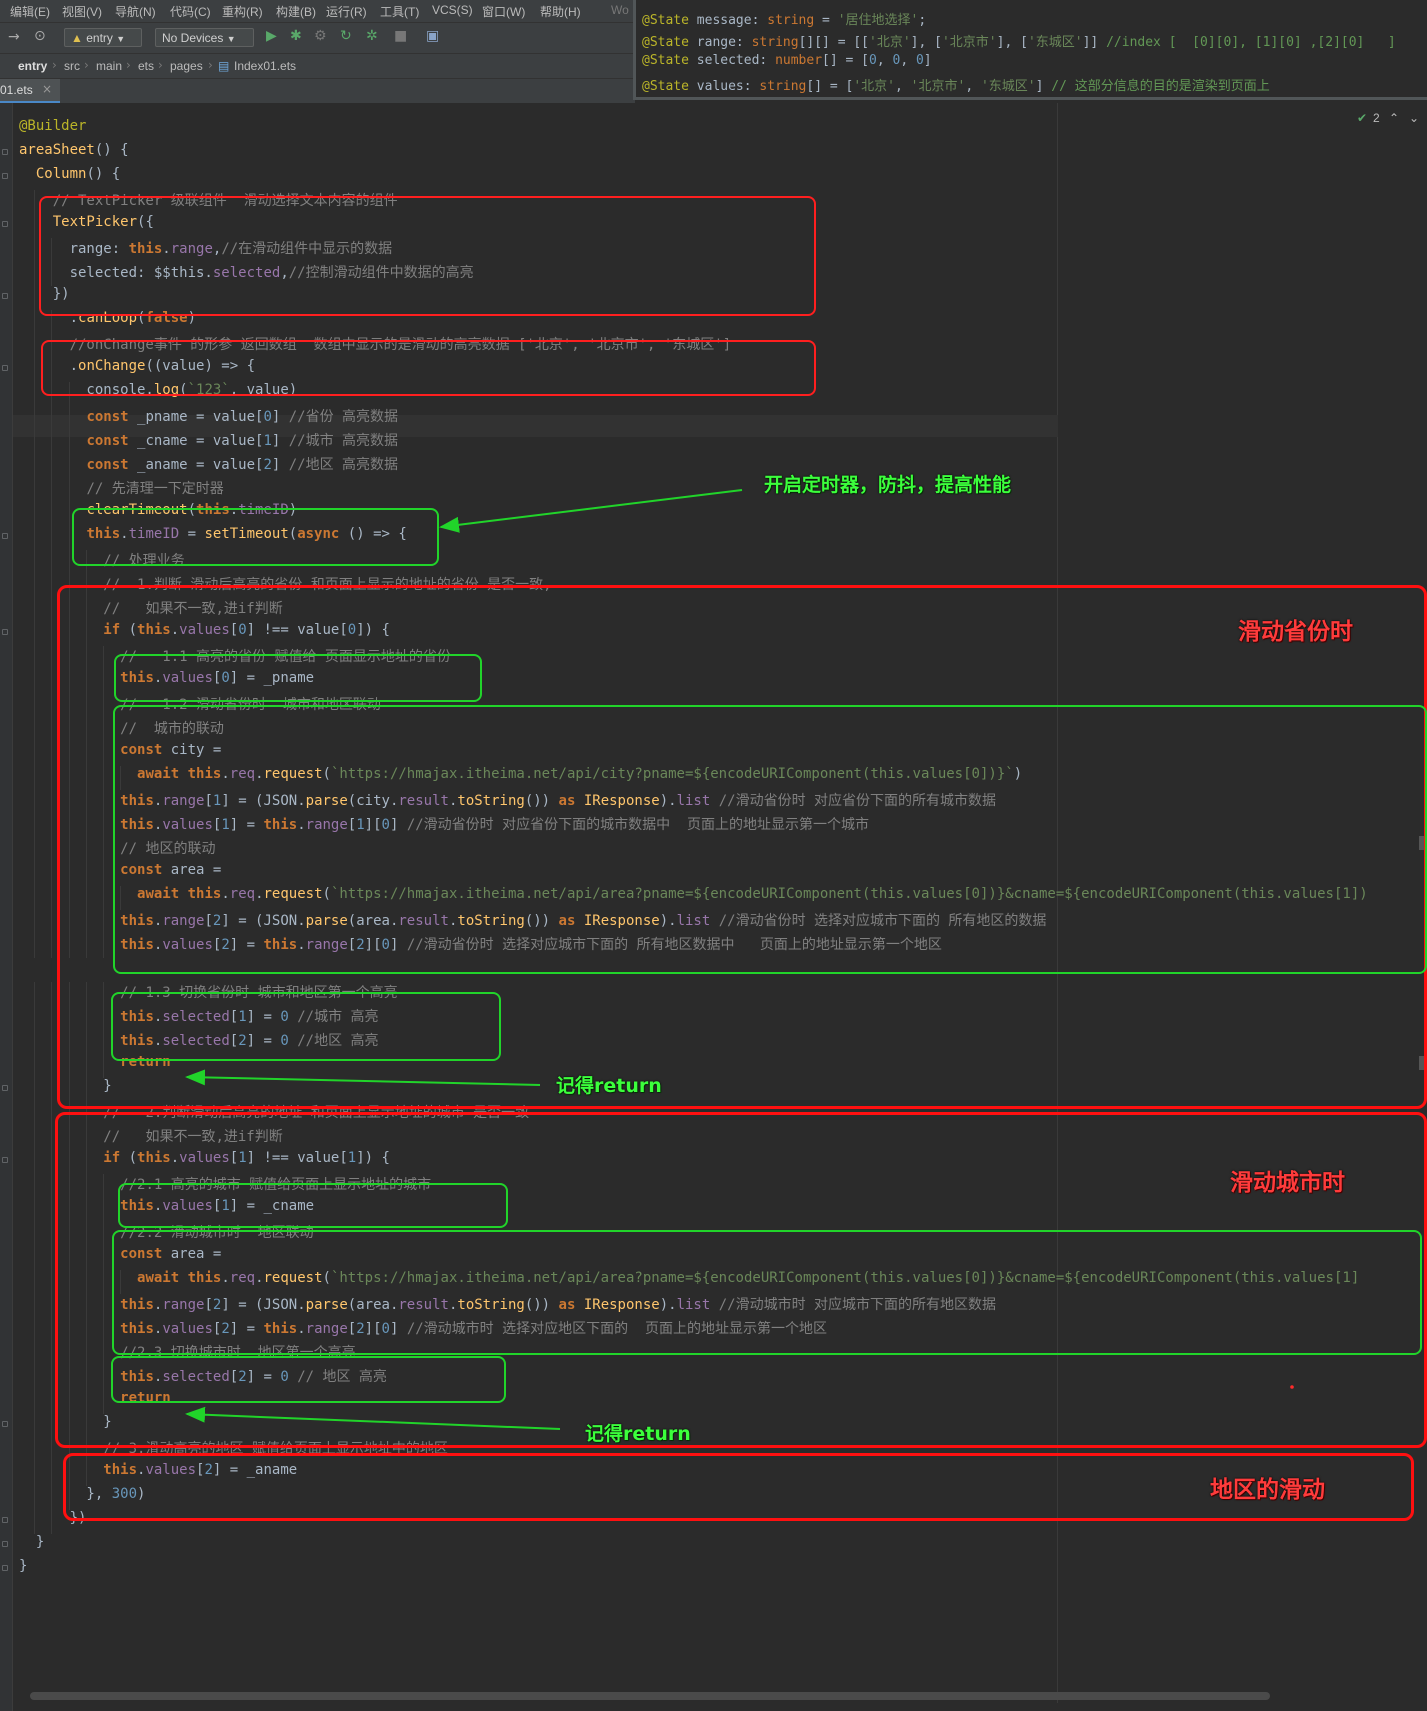  Describe the element at coordinates (1287, 1183) in the screenshot. I see `city-note: 滑动城市时` at that location.